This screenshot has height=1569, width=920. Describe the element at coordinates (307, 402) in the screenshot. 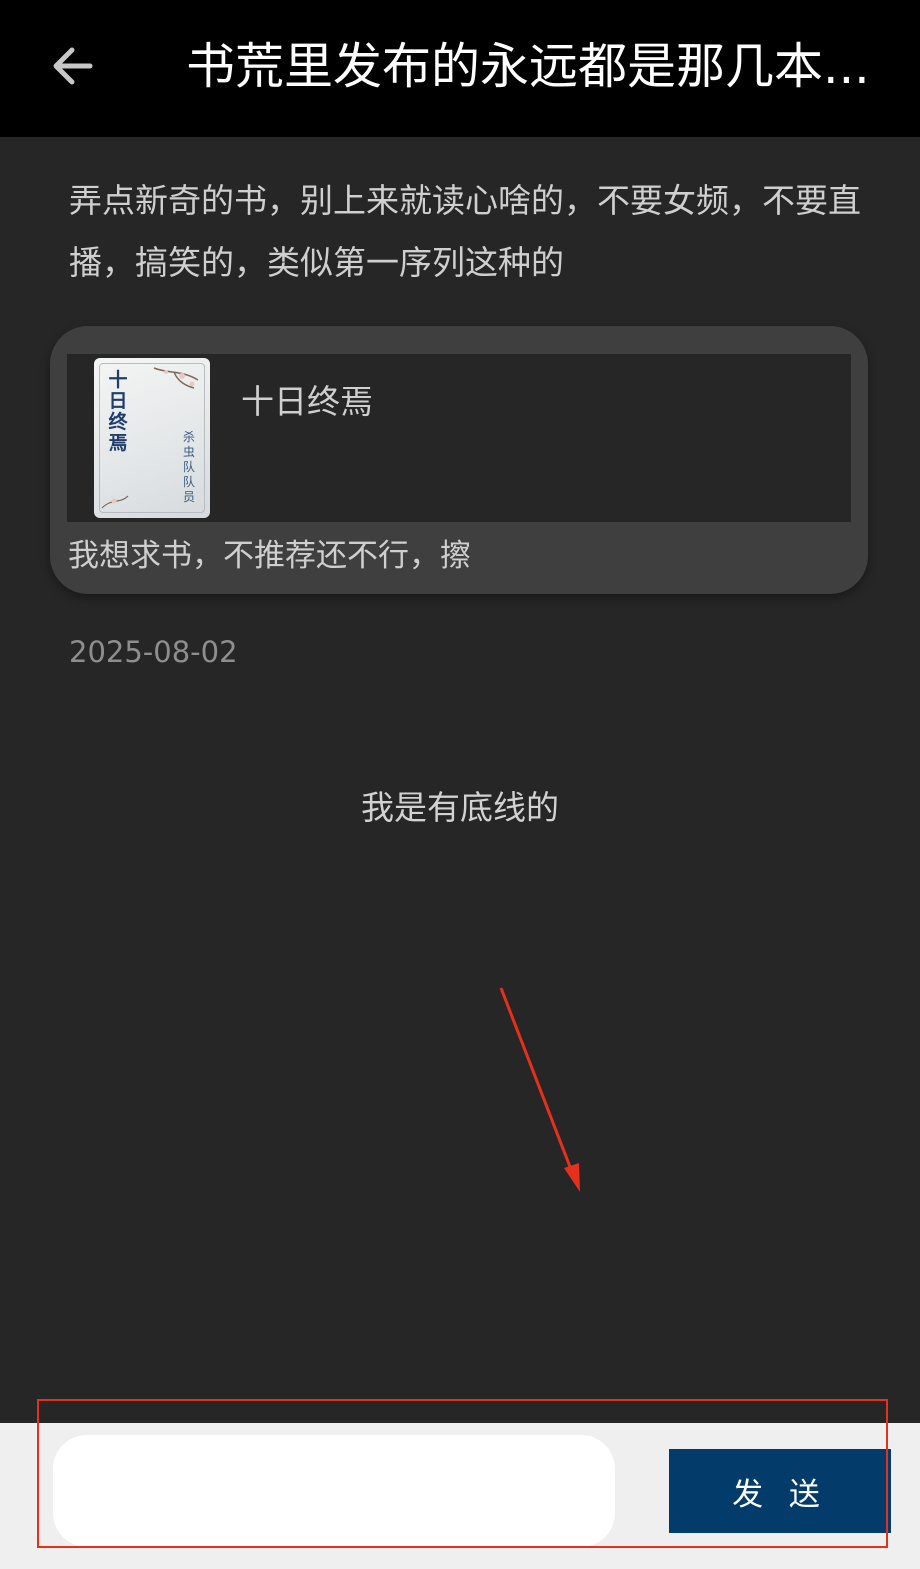

I see `book-title: 十日终焉` at that location.